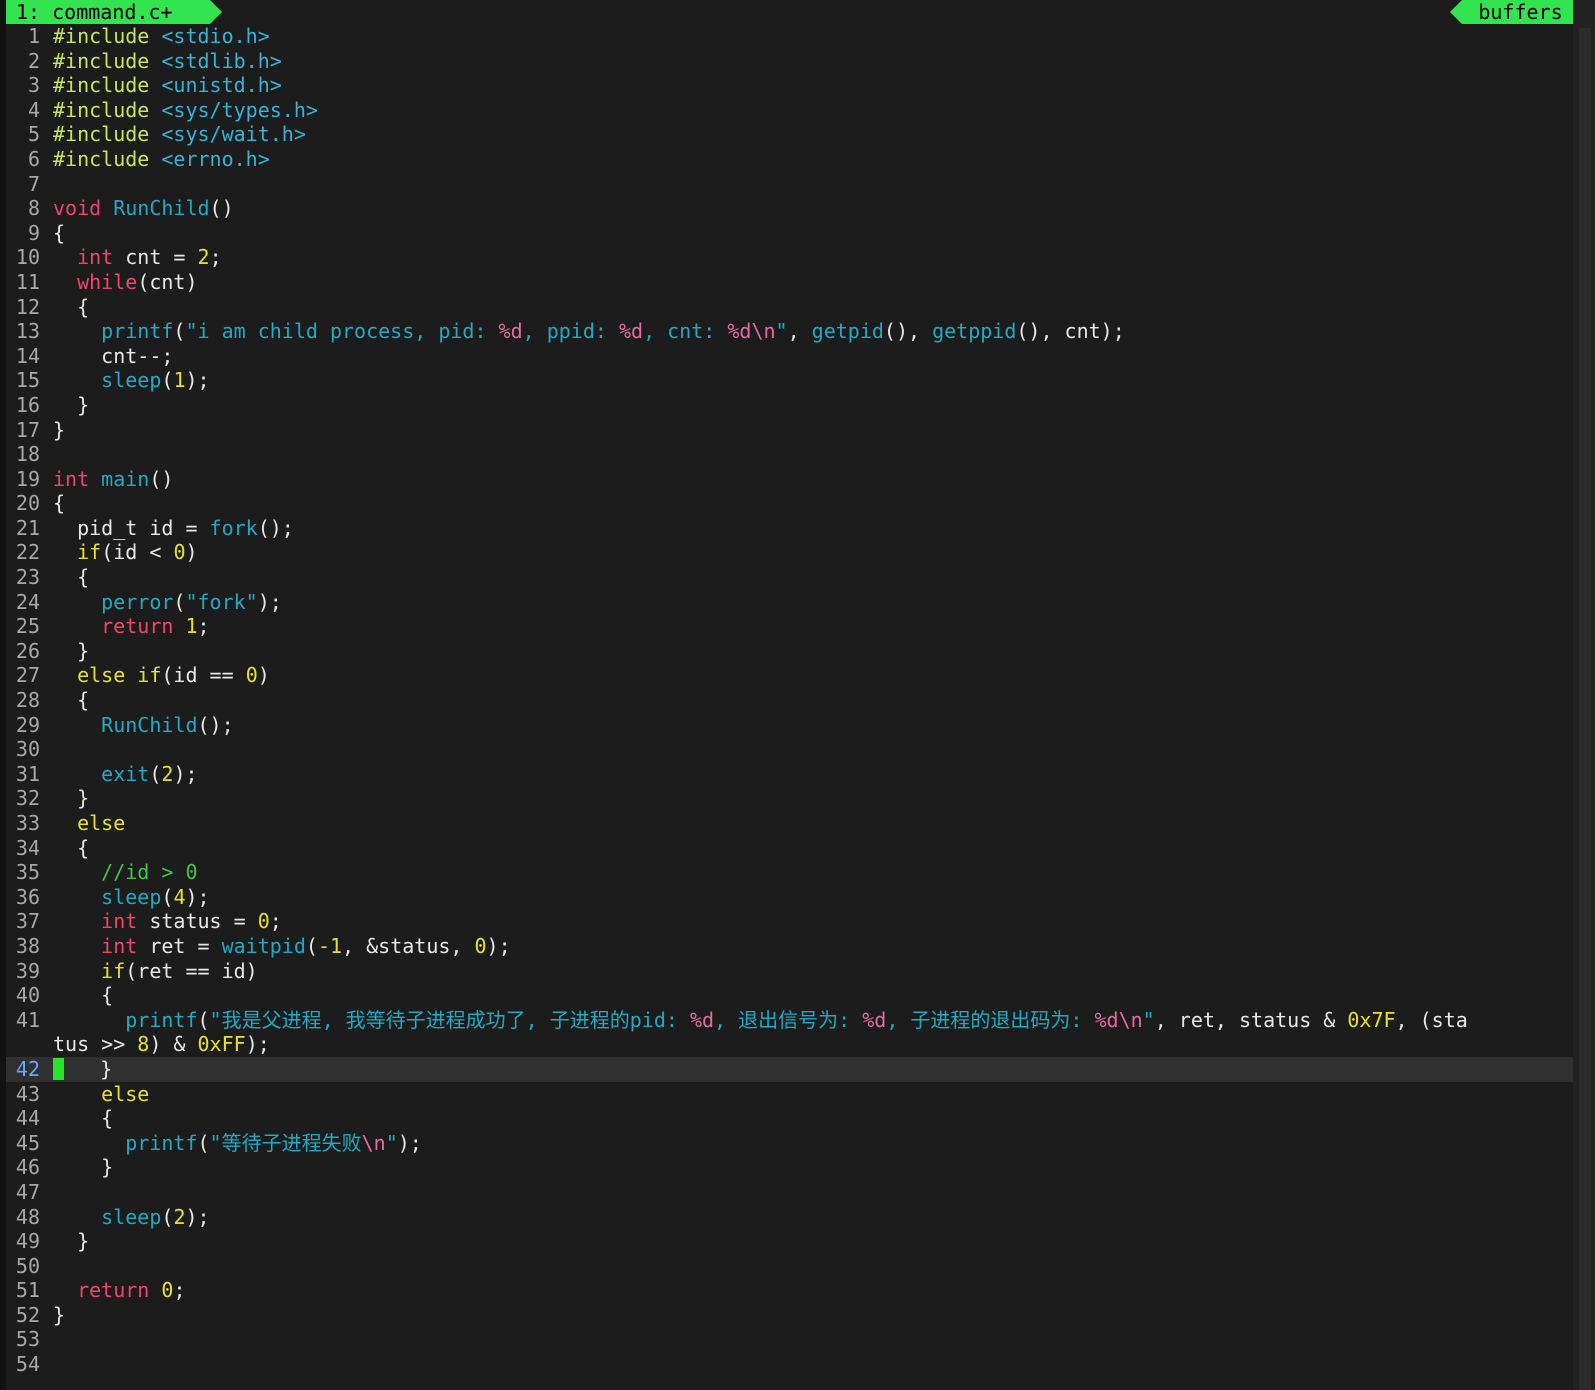  Describe the element at coordinates (27, 798) in the screenshot. I see `line-number: 32` at that location.